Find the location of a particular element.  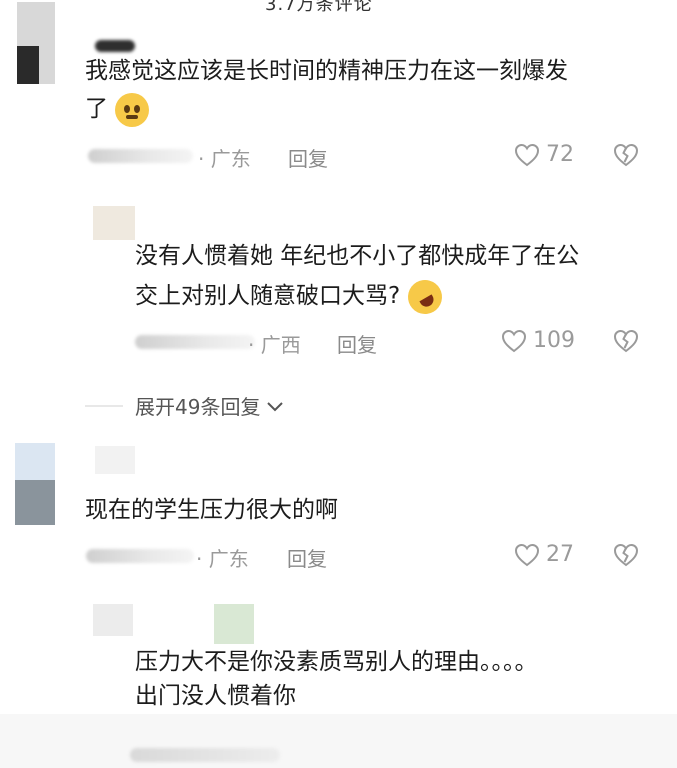

comment-text: 现在的学生压力很大的啊 is located at coordinates (211, 510).